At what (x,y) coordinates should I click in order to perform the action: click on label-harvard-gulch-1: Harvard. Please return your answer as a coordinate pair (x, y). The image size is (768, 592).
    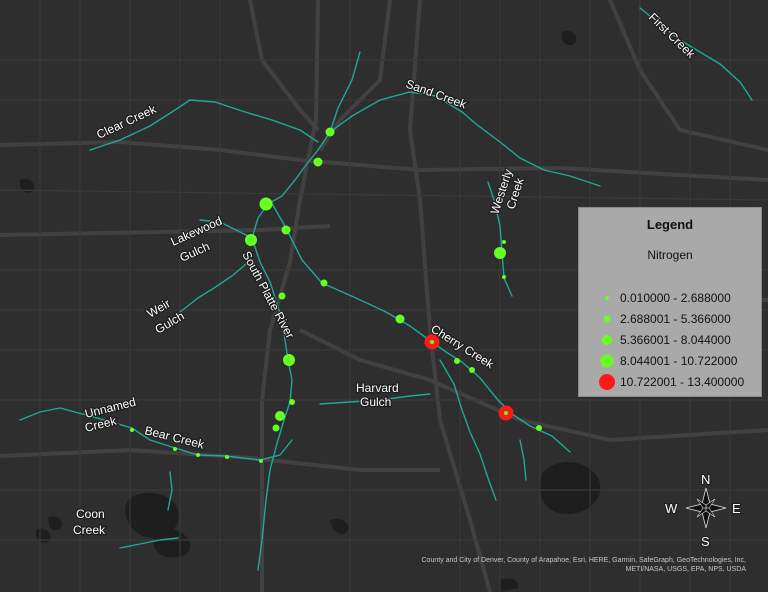
    Looking at the image, I should click on (377, 388).